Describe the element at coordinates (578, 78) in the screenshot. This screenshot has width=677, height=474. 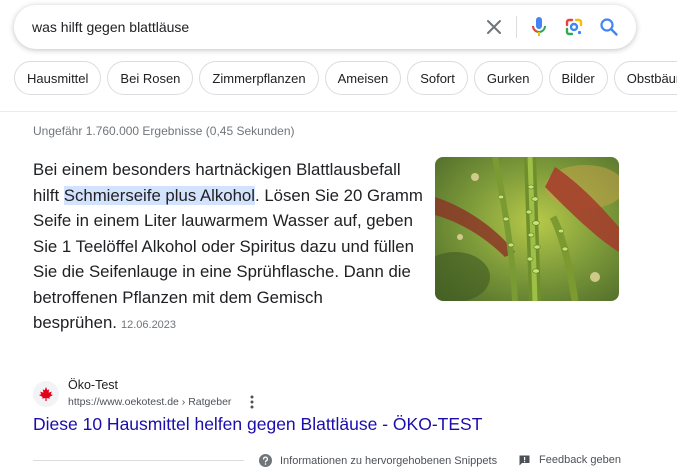
I see `chip-bilder: Bilder` at that location.